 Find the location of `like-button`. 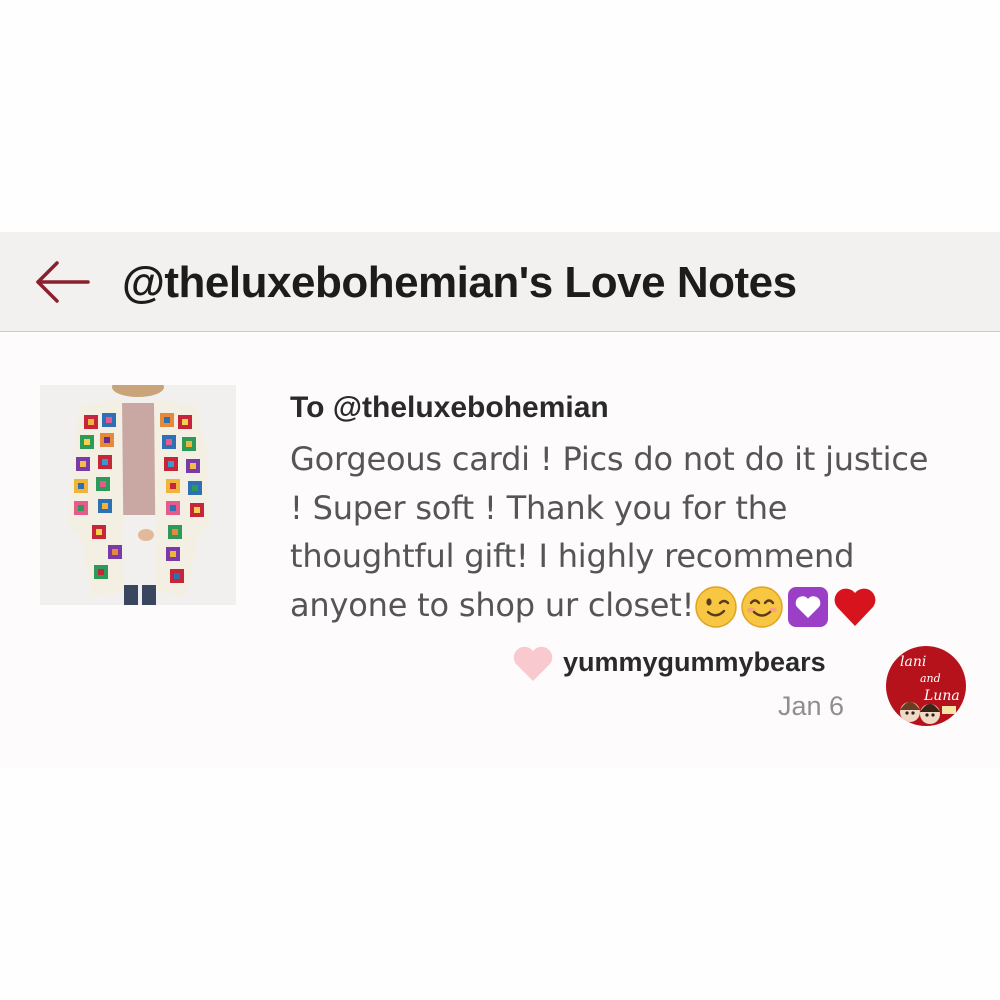

like-button is located at coordinates (533, 664).